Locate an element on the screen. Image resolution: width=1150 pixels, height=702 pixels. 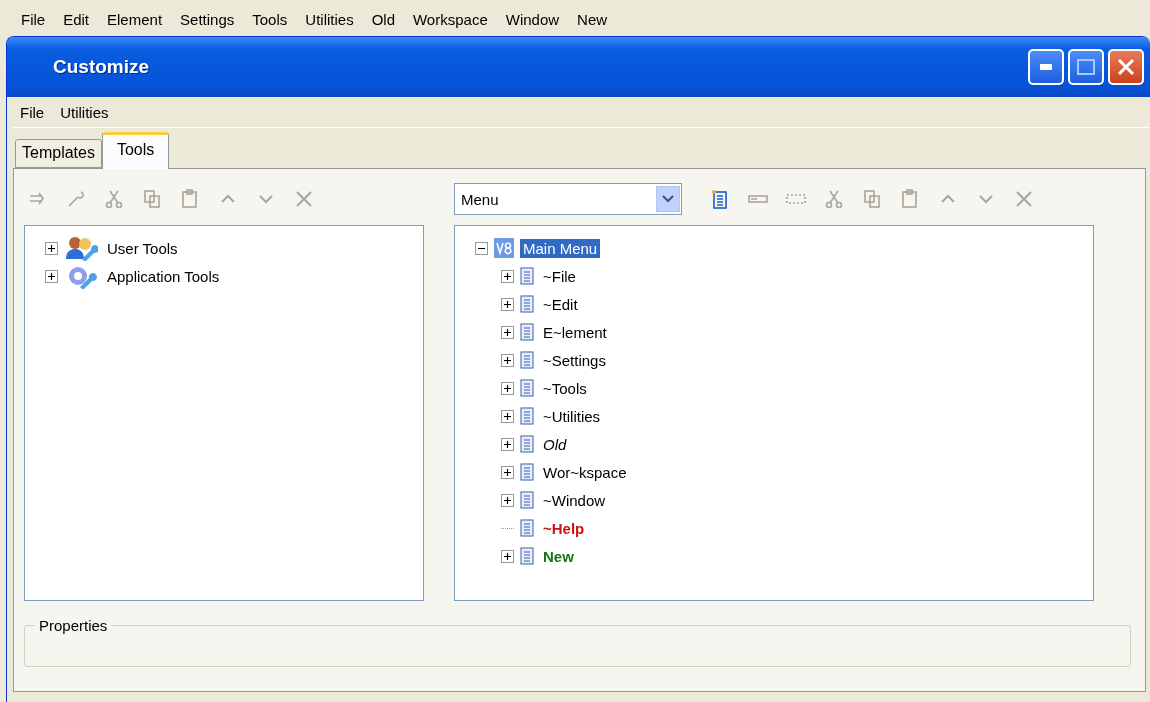
tree-item: ~Window is located at coordinates (574, 500).